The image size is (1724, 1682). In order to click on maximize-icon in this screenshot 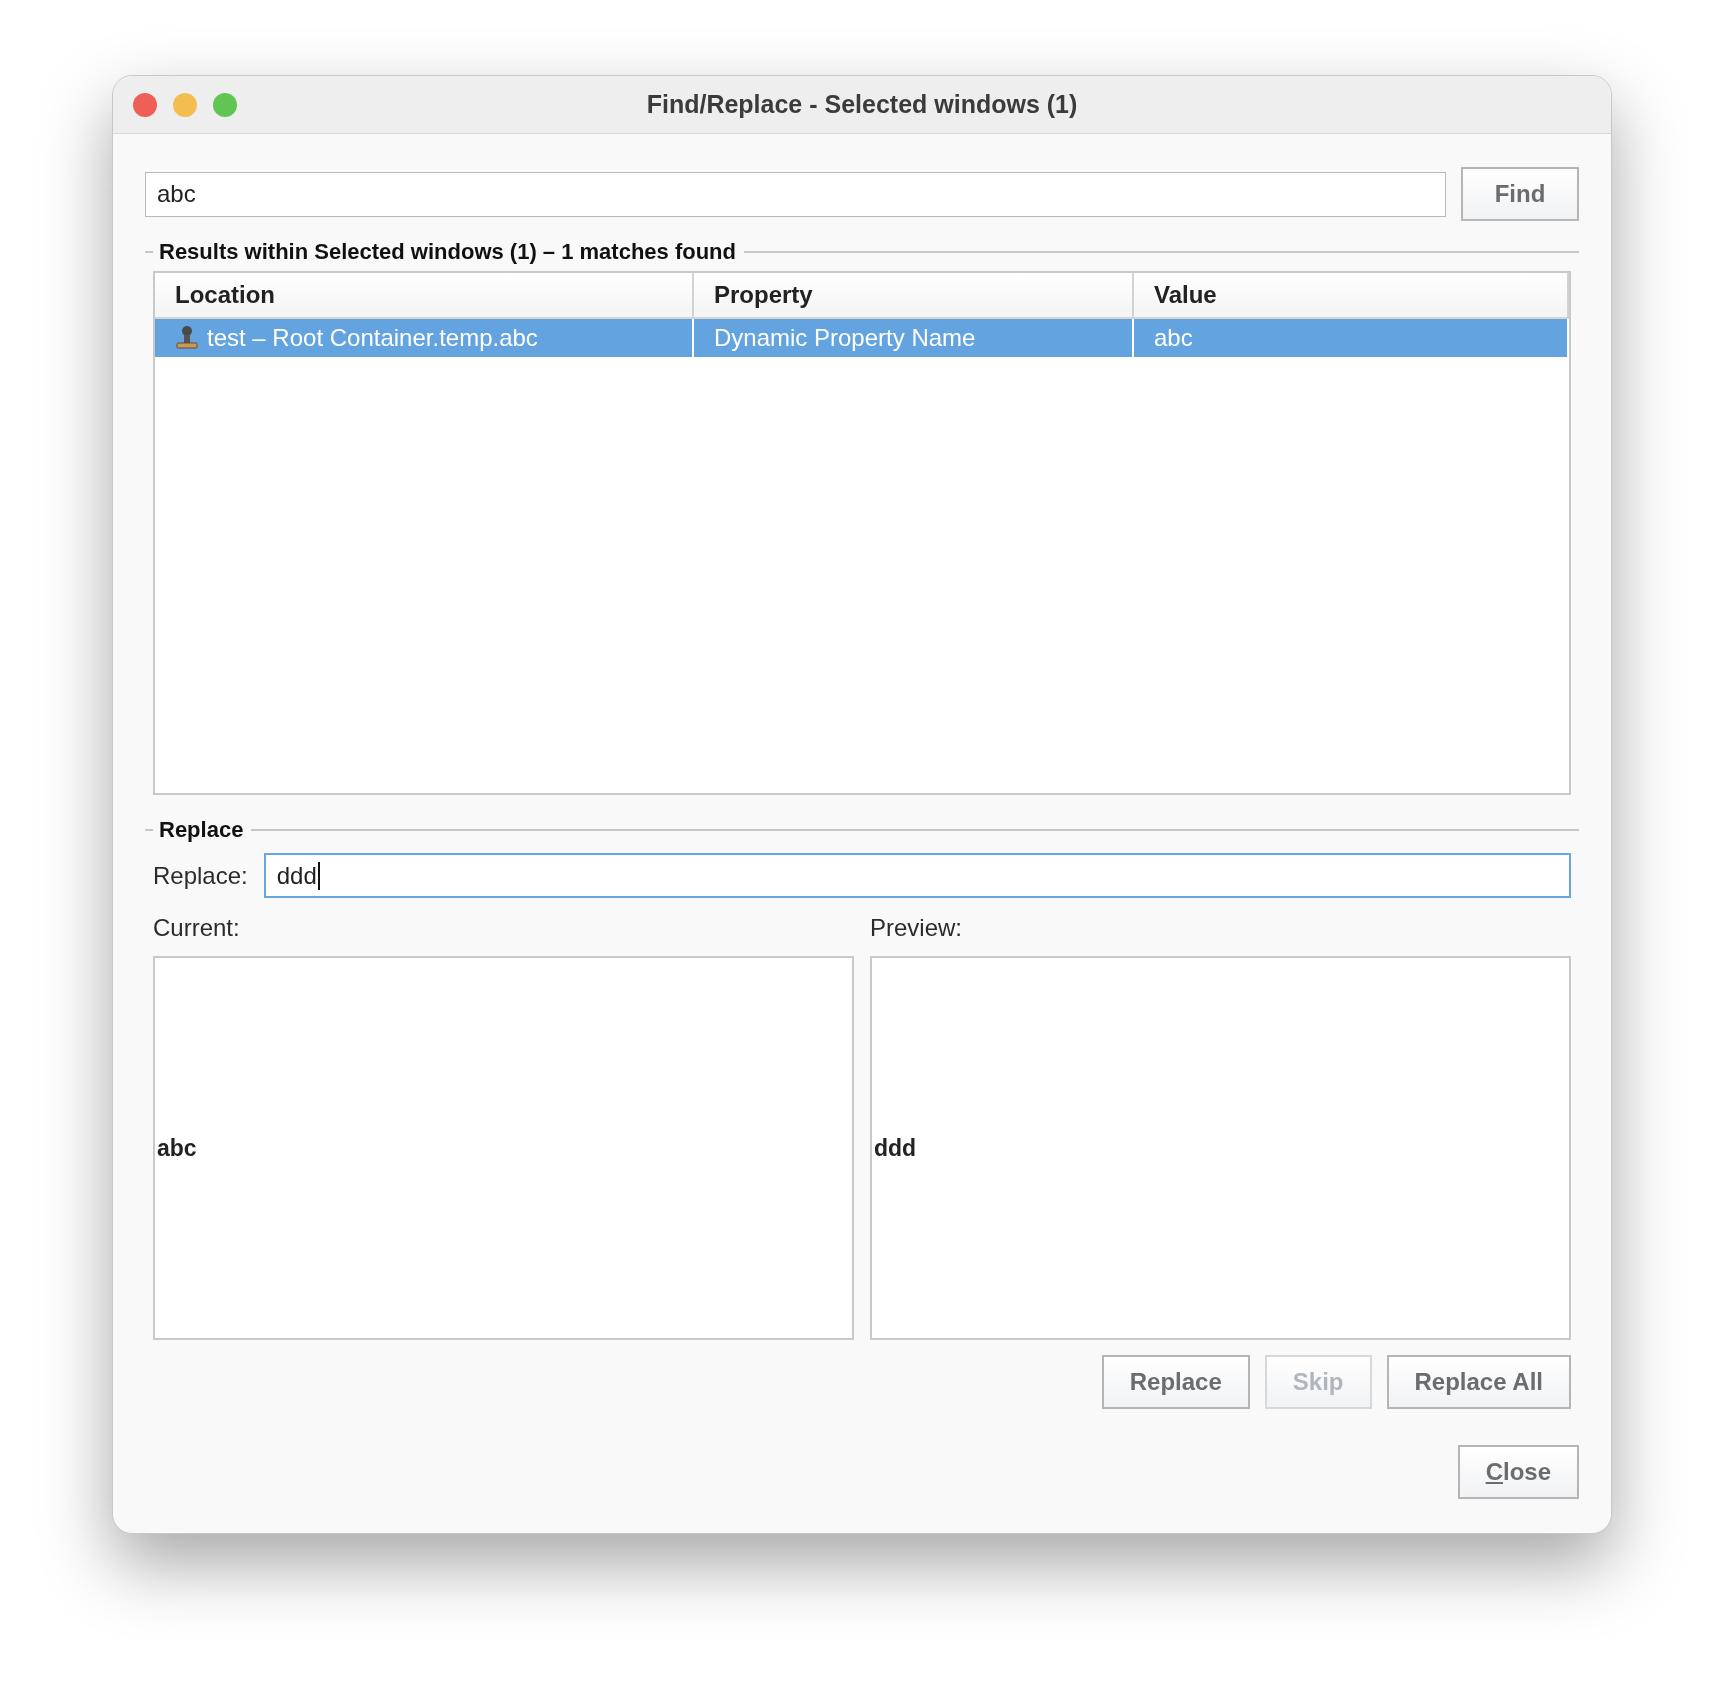, I will do `click(225, 104)`.